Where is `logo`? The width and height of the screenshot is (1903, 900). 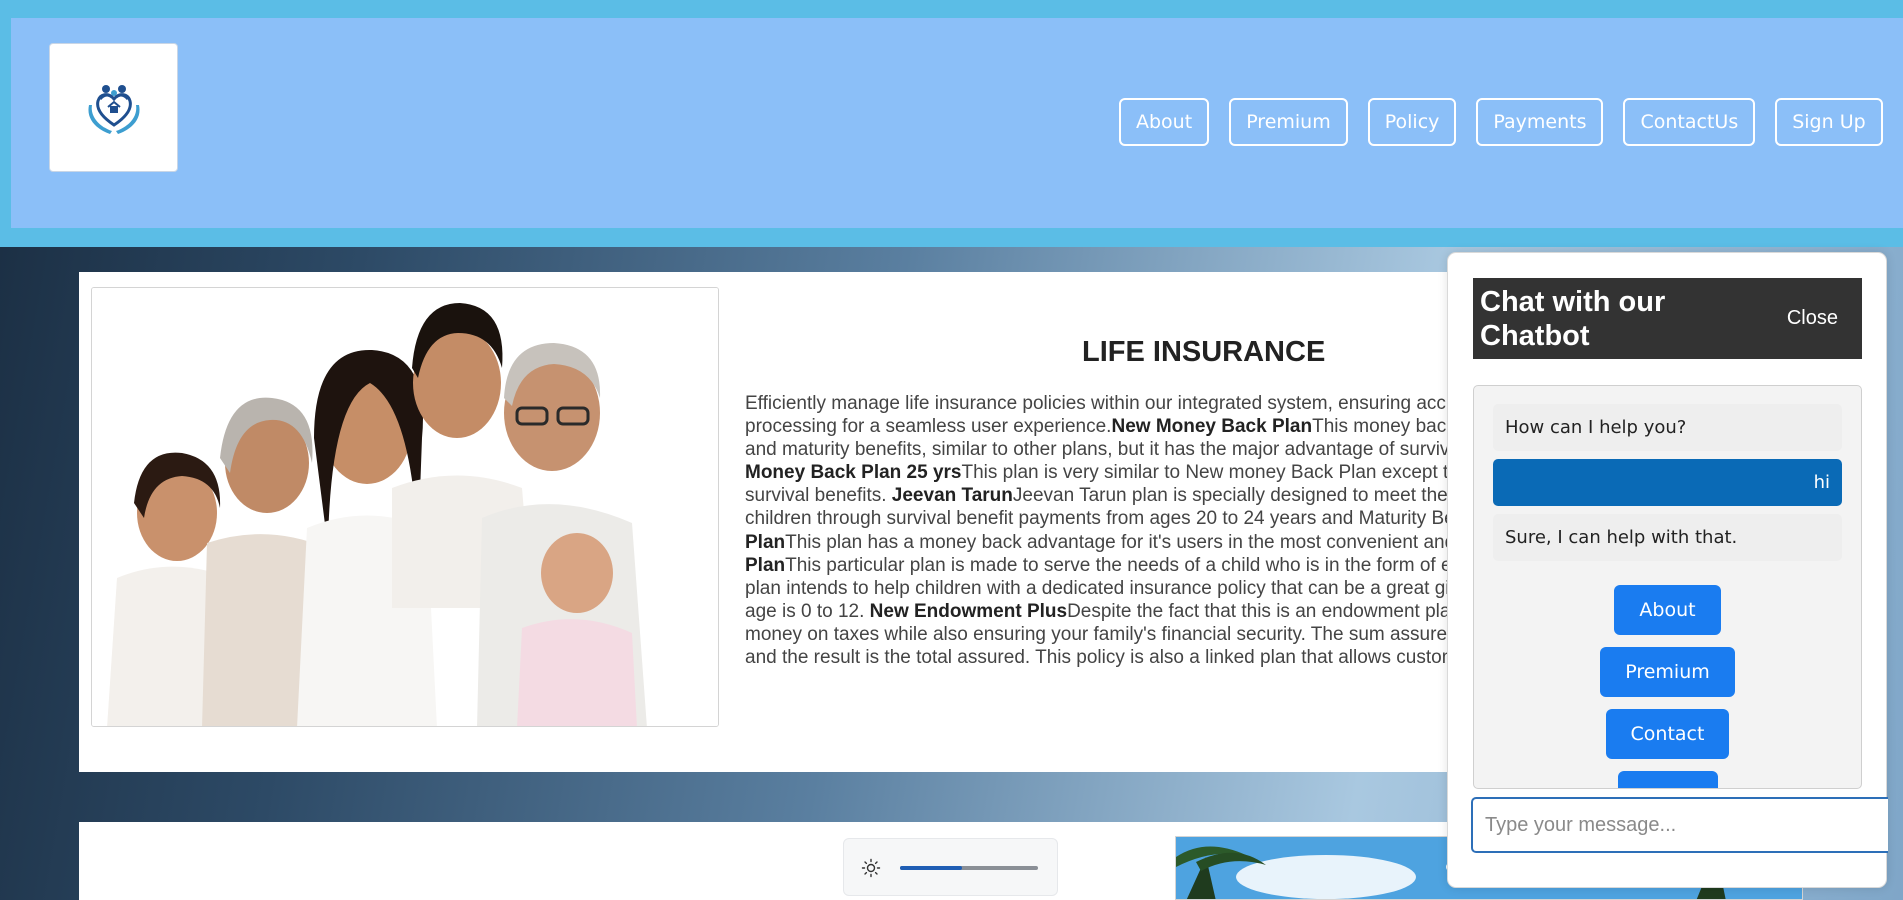
logo is located at coordinates (113, 107).